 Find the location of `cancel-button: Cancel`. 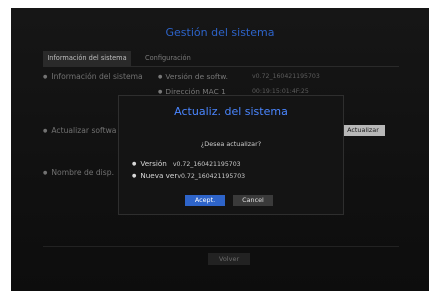

cancel-button: Cancel is located at coordinates (253, 200).